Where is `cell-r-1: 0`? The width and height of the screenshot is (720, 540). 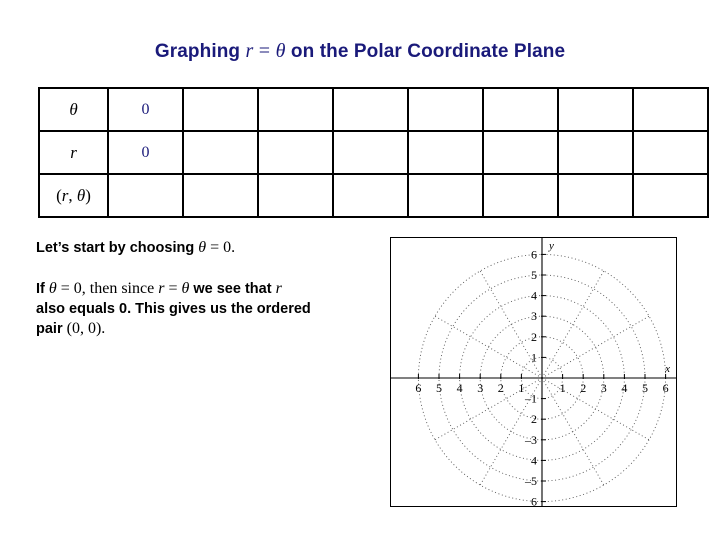
cell-r-1: 0 is located at coordinates (145, 152).